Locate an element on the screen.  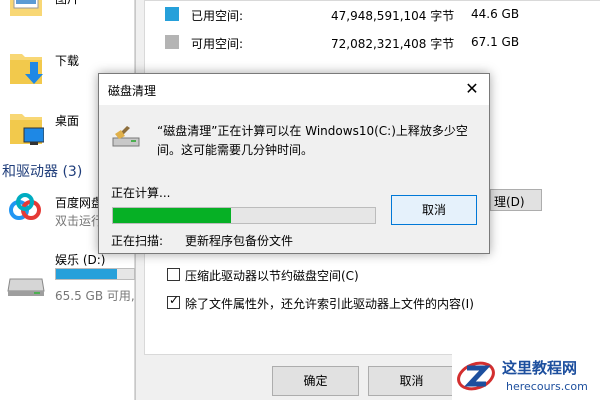
drive-sub: 65.5 GB 可用, is located at coordinates (95, 296).